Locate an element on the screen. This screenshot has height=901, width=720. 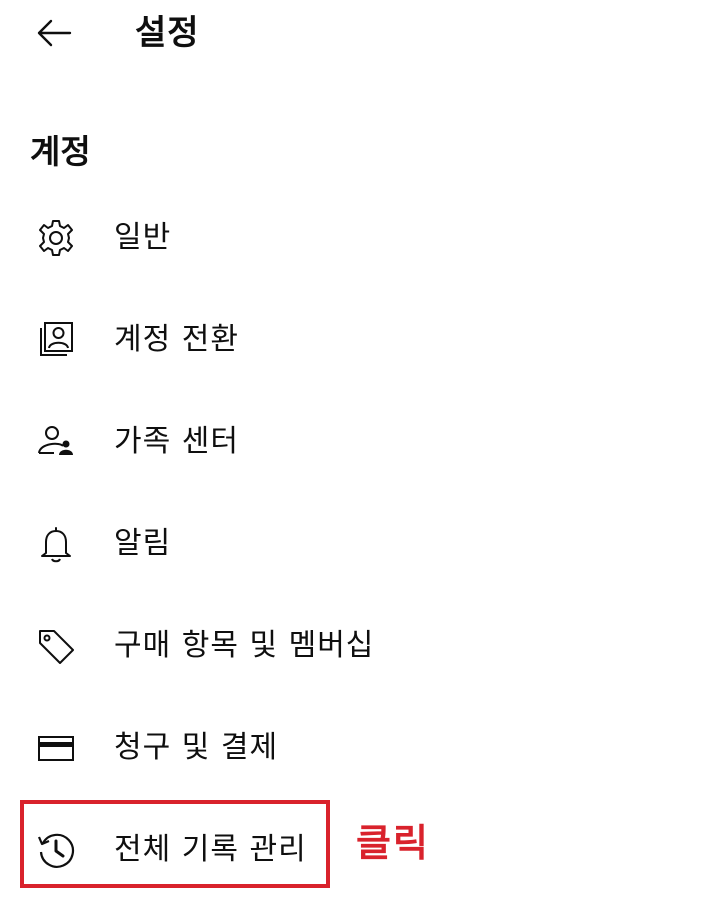
menu-item-notifications: 알림 is located at coordinates (360, 544).